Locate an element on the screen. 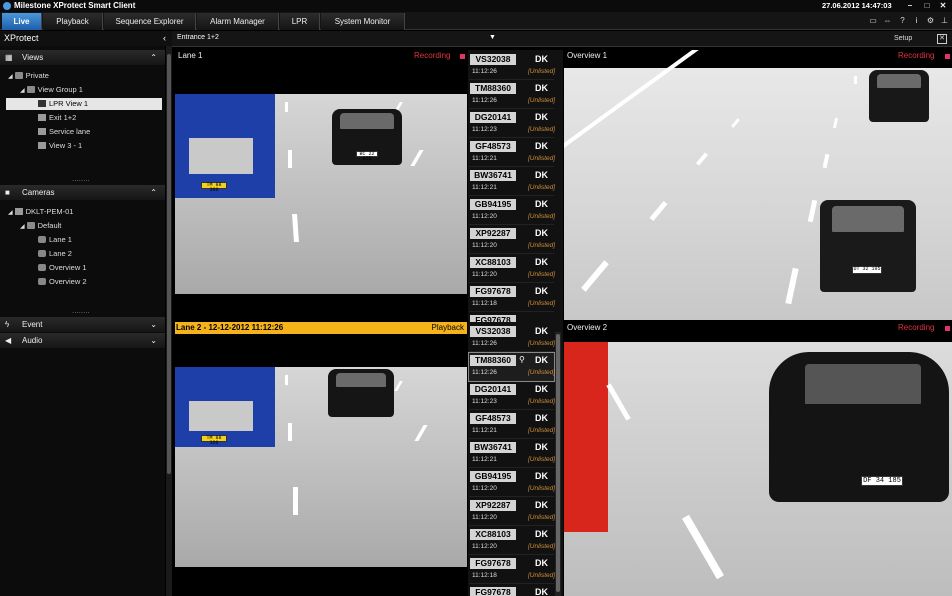 The image size is (952, 596). info-icon: i is located at coordinates (916, 20).